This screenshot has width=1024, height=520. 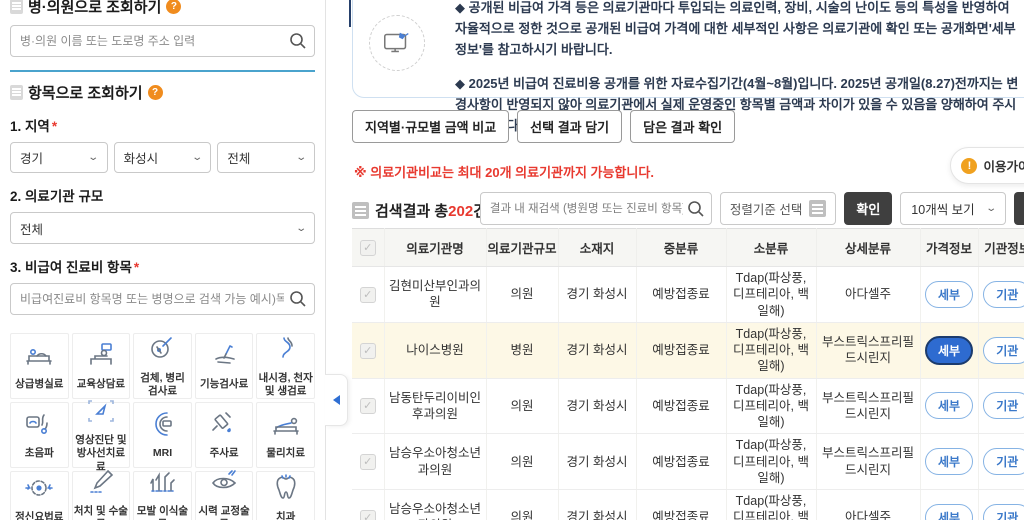 What do you see at coordinates (101, 436) in the screenshot?
I see `category-item: 영상진단 및 방사선치료료` at bounding box center [101, 436].